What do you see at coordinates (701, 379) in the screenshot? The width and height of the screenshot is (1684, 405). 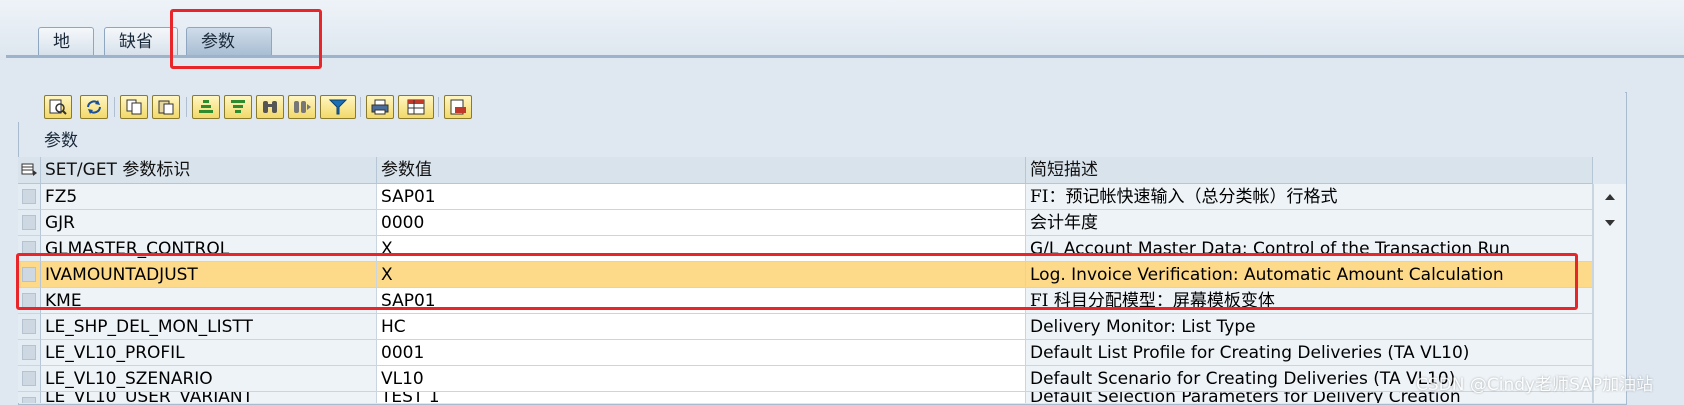 I see `parameter-value-input: VL10` at bounding box center [701, 379].